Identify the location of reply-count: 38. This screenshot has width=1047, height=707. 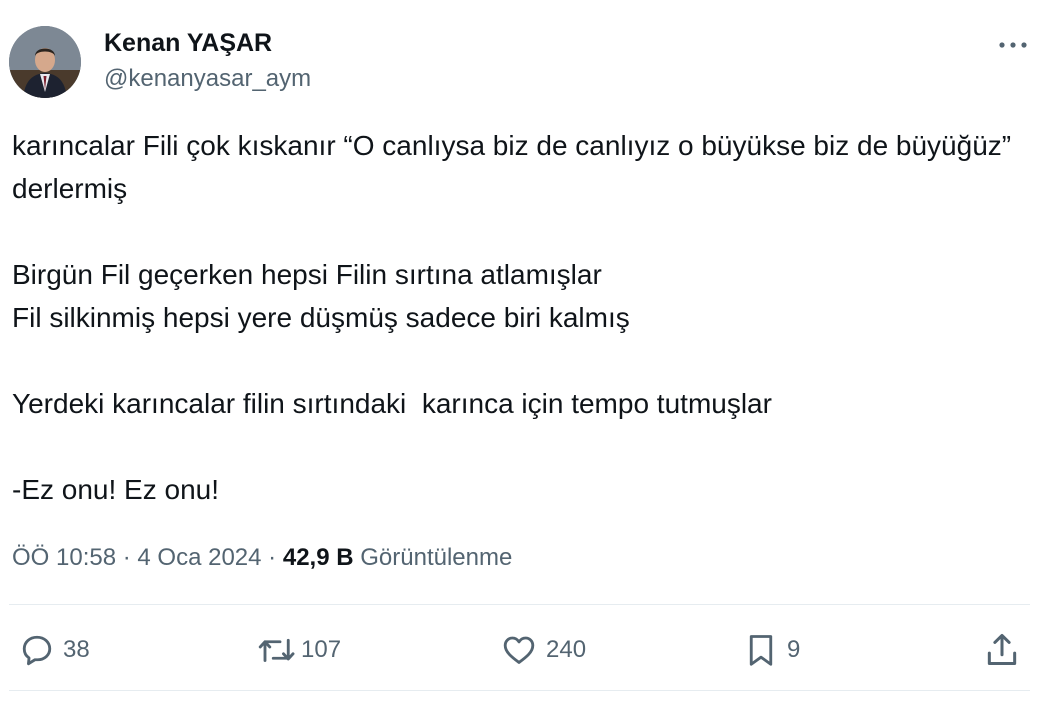
(76, 649).